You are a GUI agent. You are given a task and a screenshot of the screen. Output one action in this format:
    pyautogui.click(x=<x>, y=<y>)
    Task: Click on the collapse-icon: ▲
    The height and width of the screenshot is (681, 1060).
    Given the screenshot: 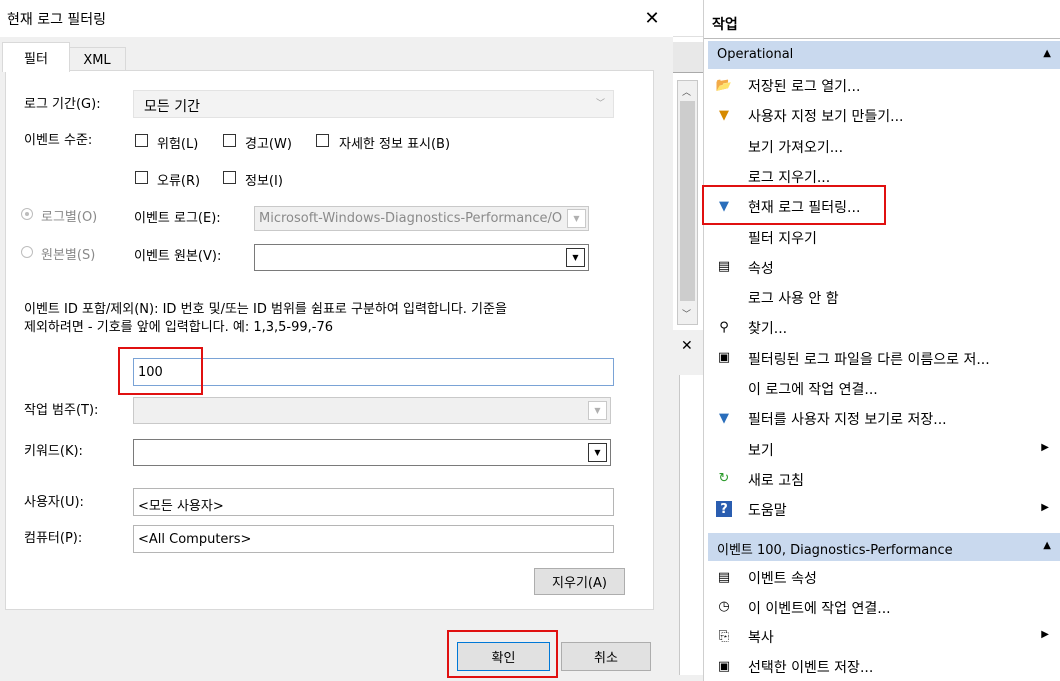 What is the action you would take?
    pyautogui.click(x=1047, y=545)
    